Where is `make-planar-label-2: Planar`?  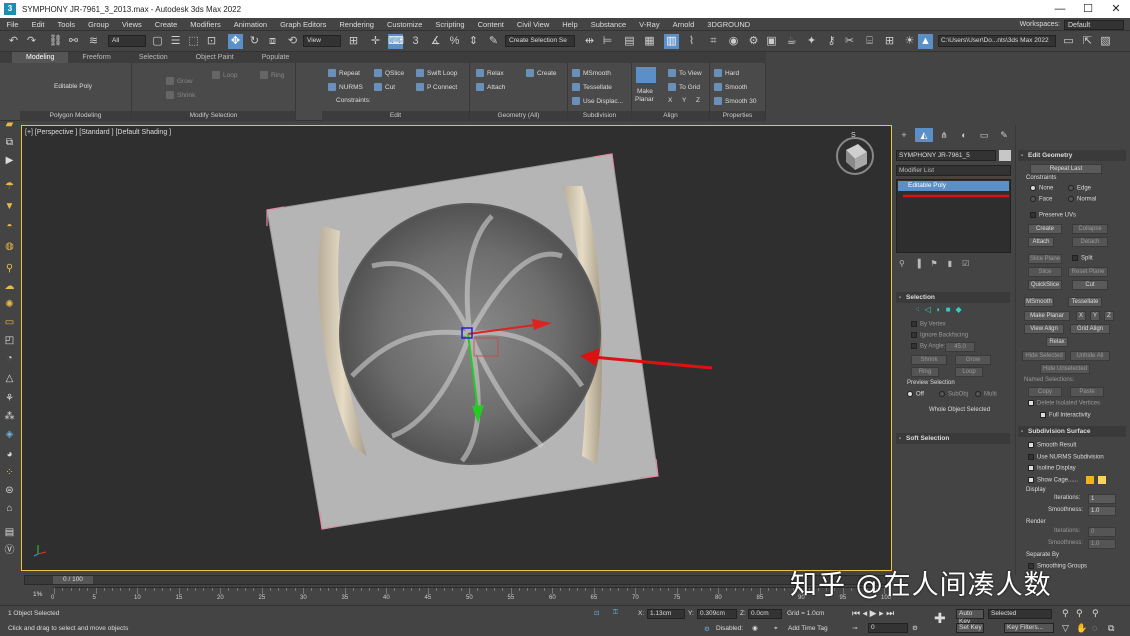
make-planar-label-2: Planar is located at coordinates (644, 99).